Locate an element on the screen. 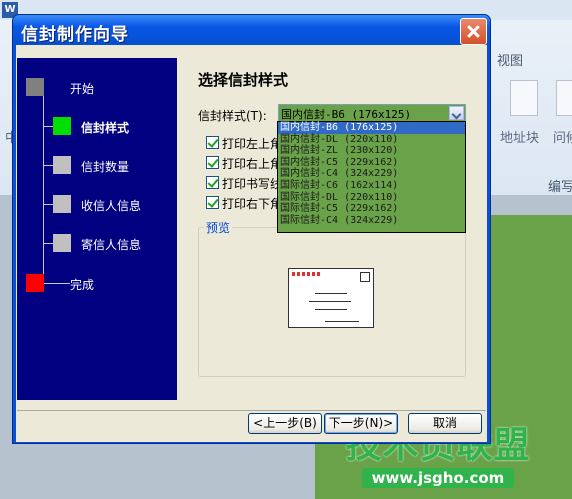 The image size is (572, 499). ribbon-tab-view: 视图 is located at coordinates (510, 59).